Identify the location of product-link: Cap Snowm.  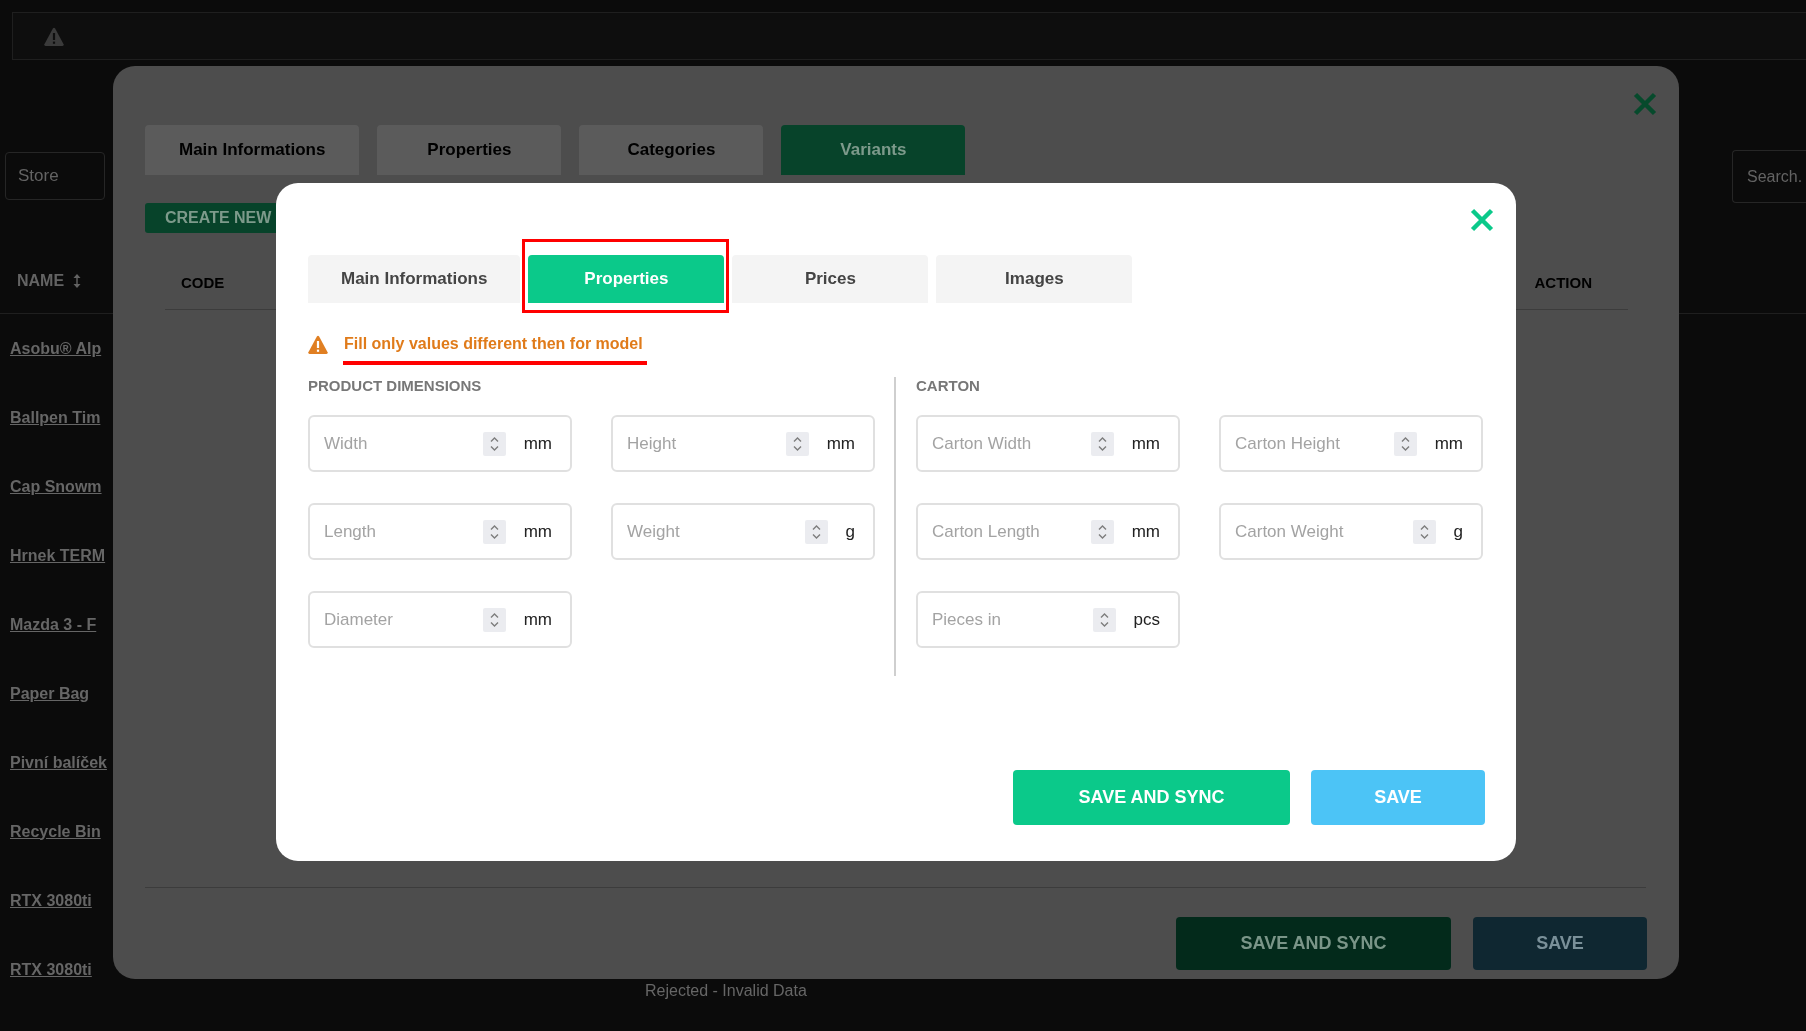
(56, 486).